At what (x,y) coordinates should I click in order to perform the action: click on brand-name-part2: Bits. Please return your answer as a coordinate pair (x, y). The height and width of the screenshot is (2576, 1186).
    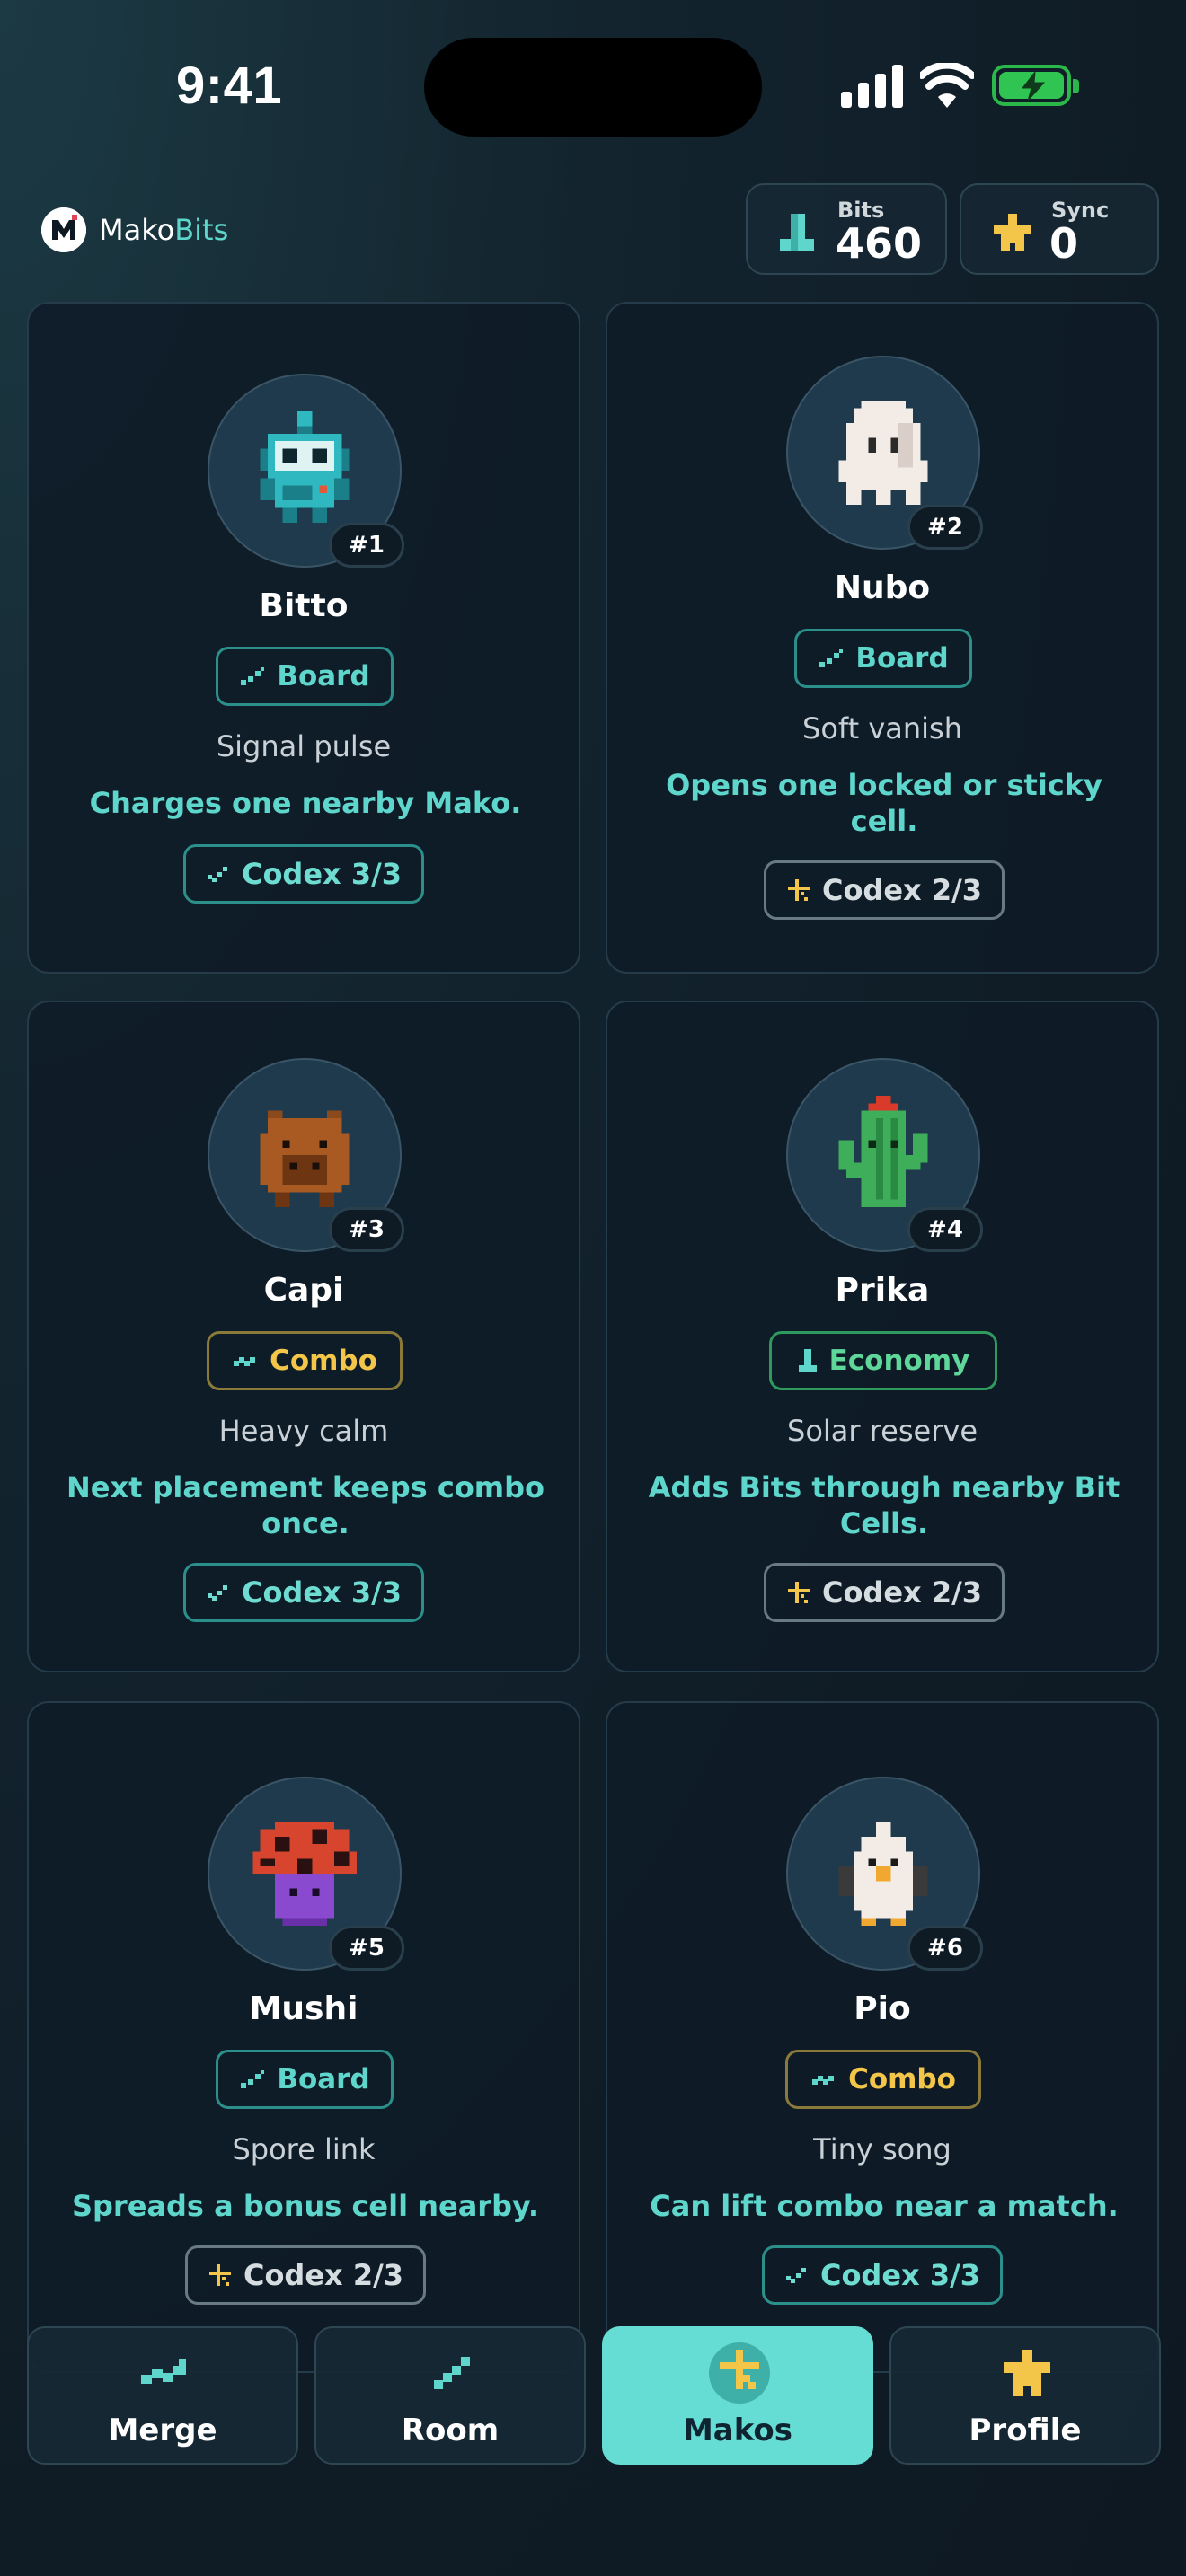
    Looking at the image, I should click on (201, 230).